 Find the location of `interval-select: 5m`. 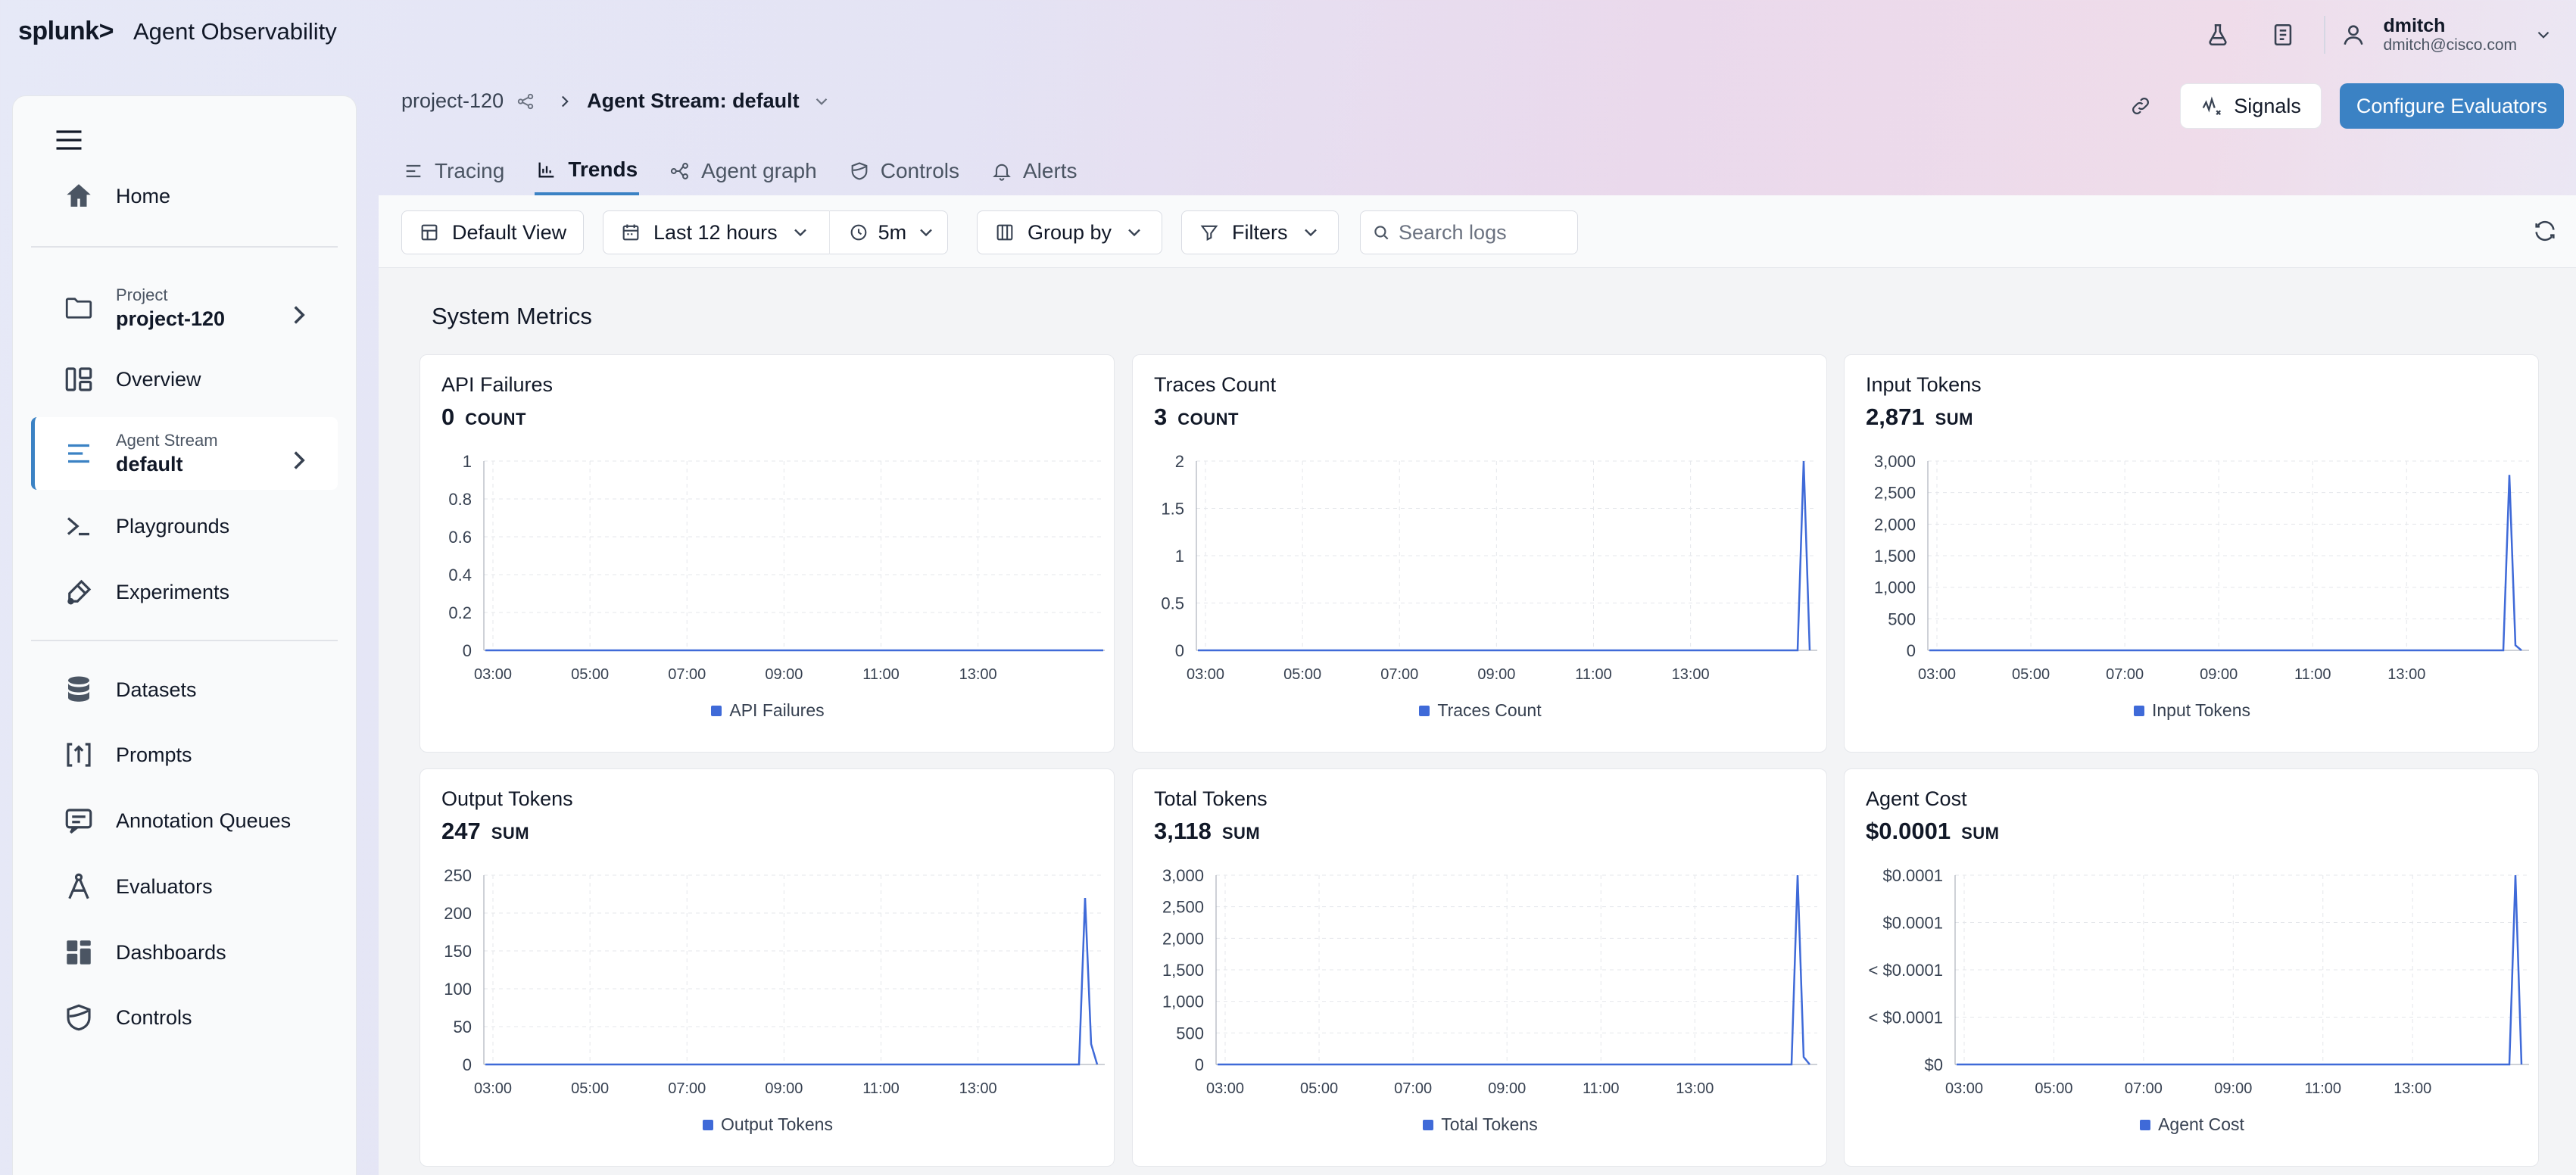

interval-select: 5m is located at coordinates (892, 233).